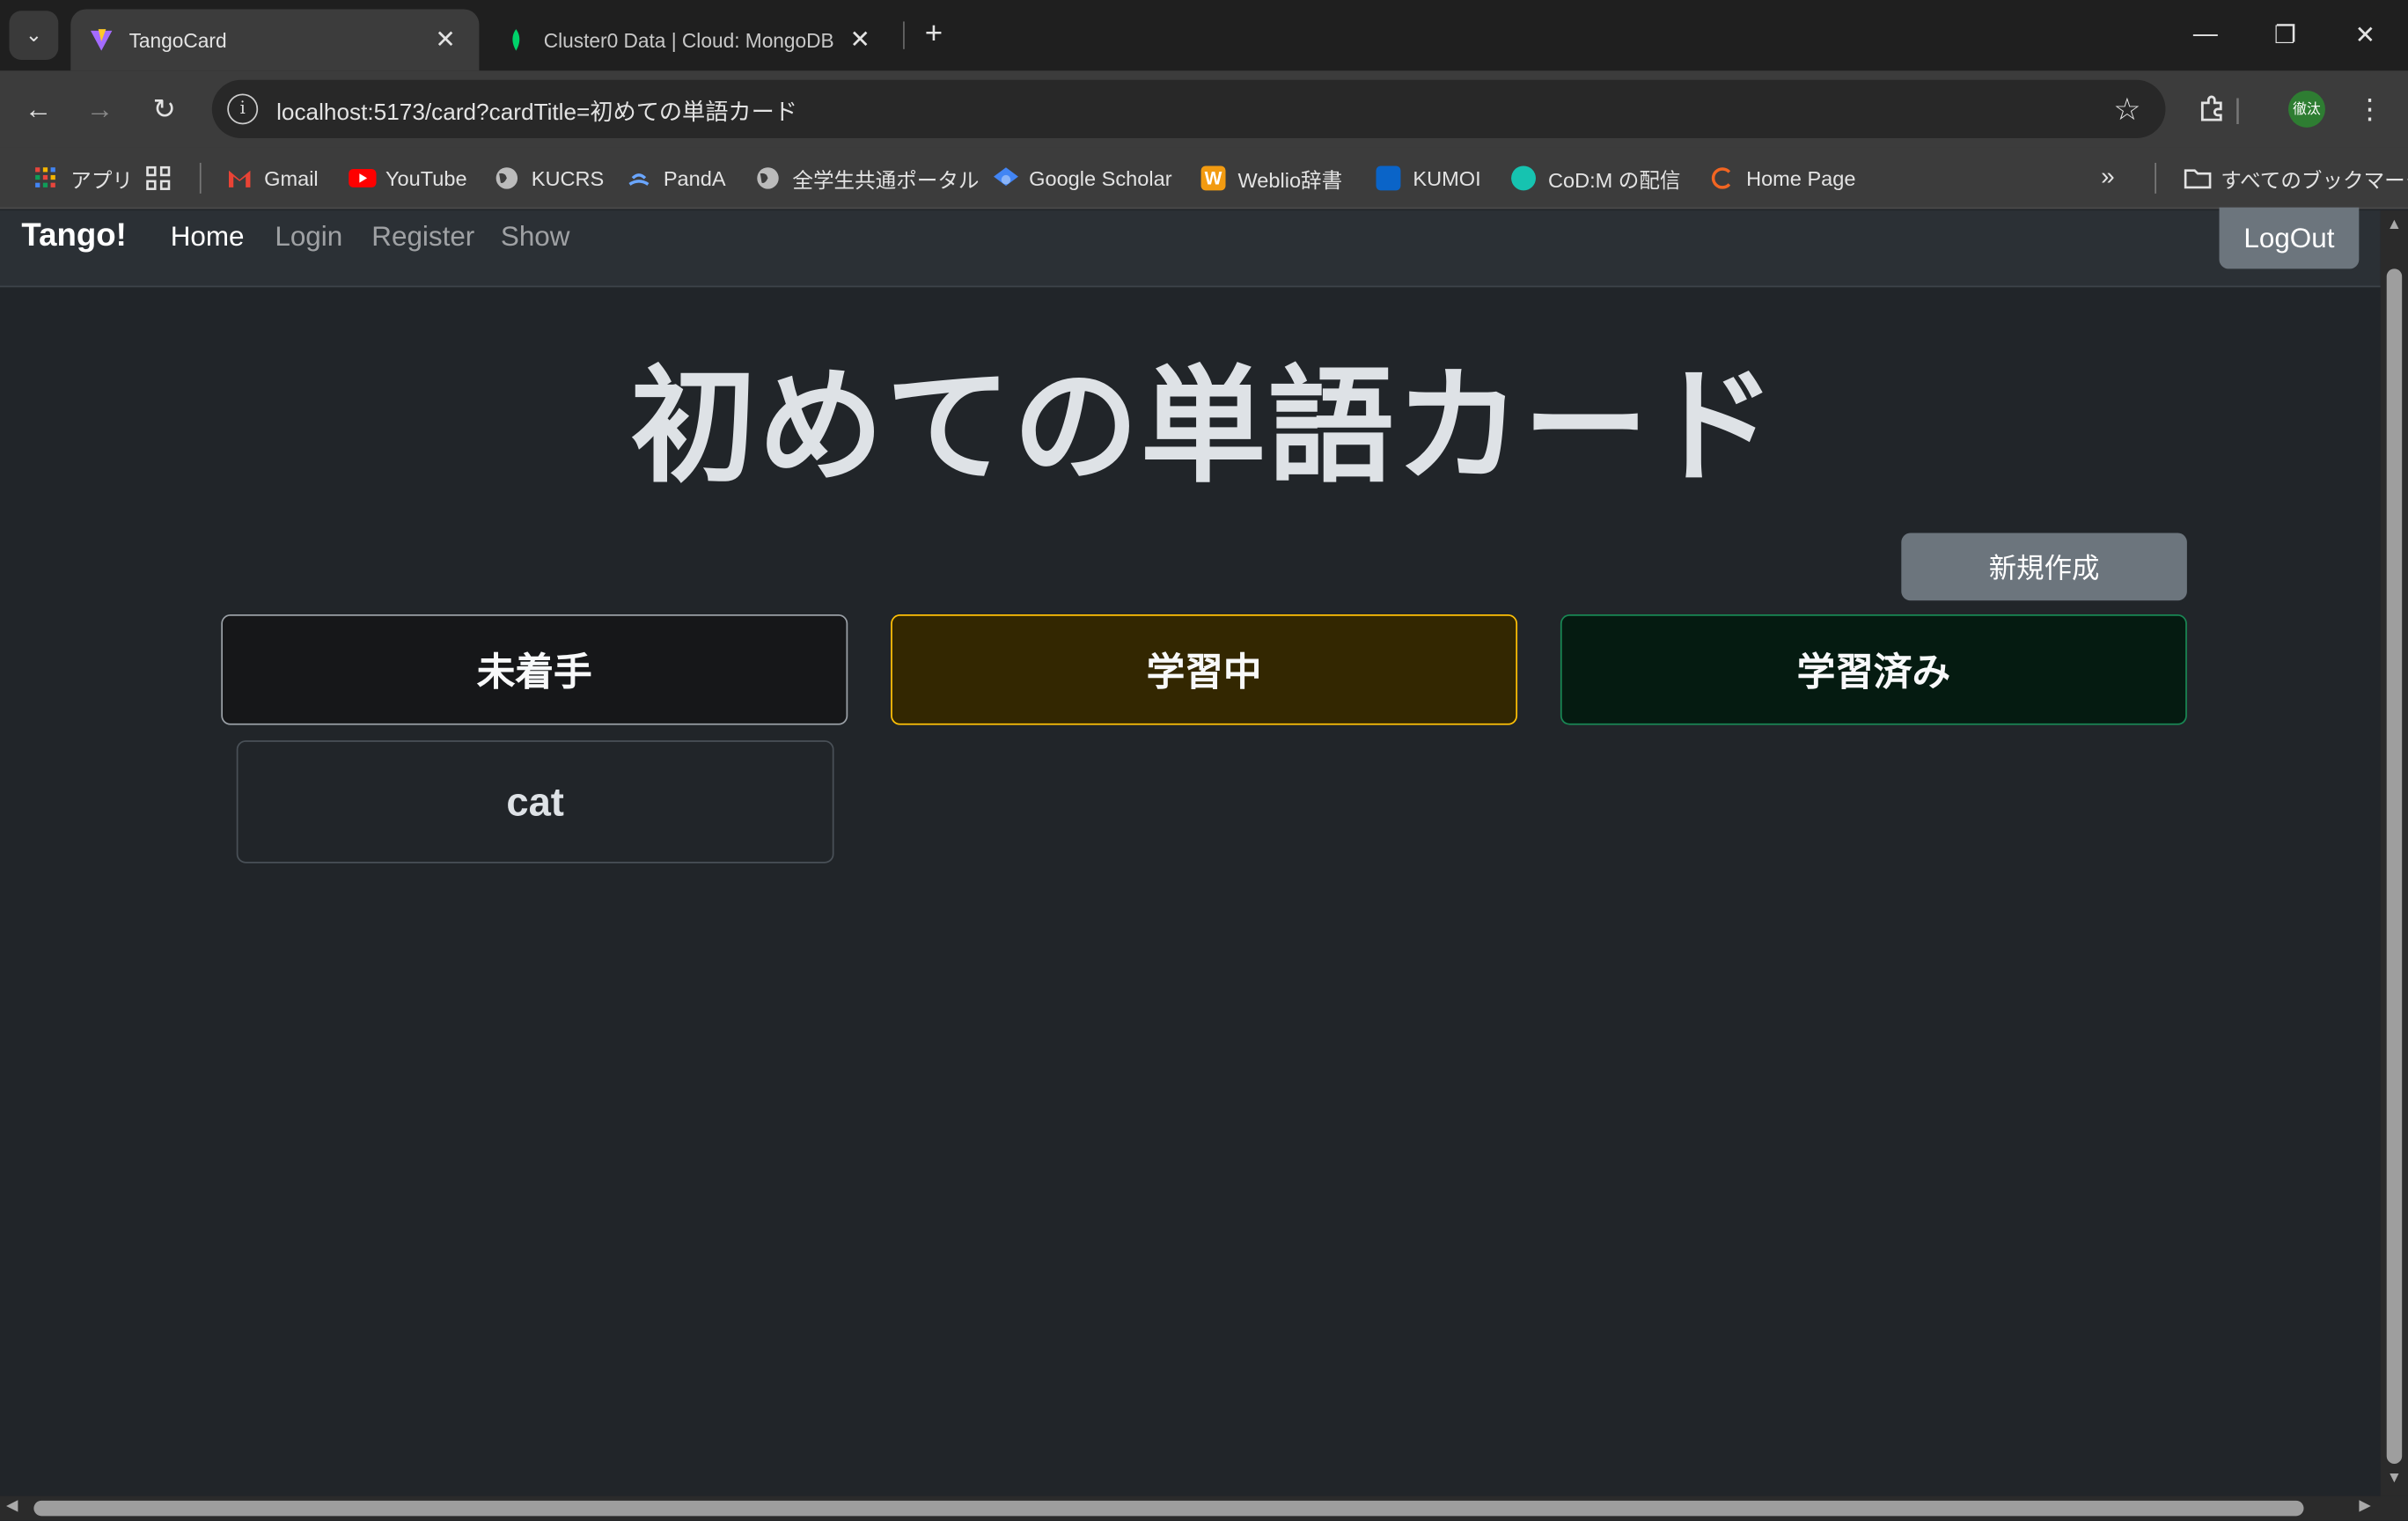  Describe the element at coordinates (1168, 1509) in the screenshot. I see `horizontal-scroll-thumb` at that location.